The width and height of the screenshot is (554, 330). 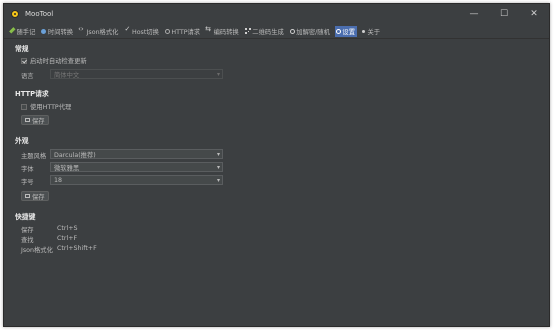 I want to click on tab-time-convert: 时间转换, so click(x=57, y=31).